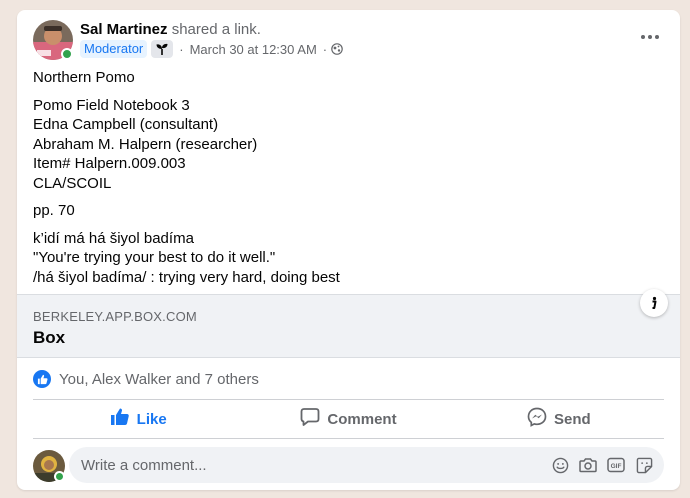 This screenshot has width=690, height=498. I want to click on like-button: Like, so click(138, 419).